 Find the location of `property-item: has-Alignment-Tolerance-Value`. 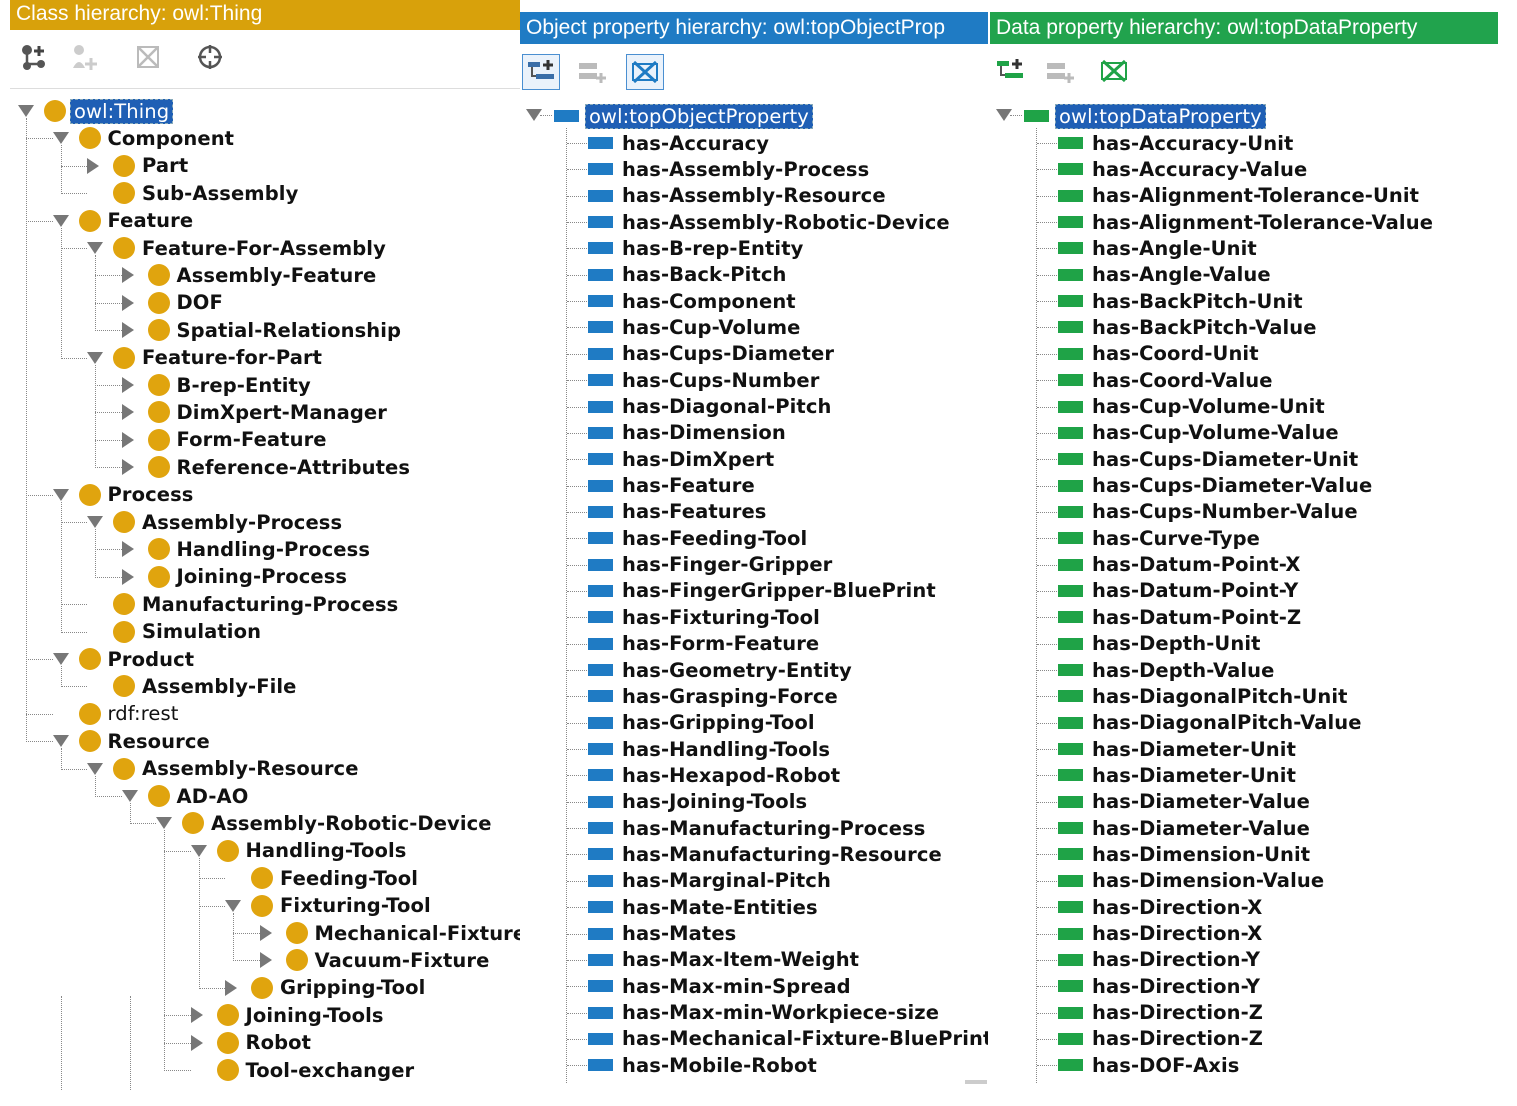

property-item: has-Alignment-Tolerance-Value is located at coordinates (1247, 222).